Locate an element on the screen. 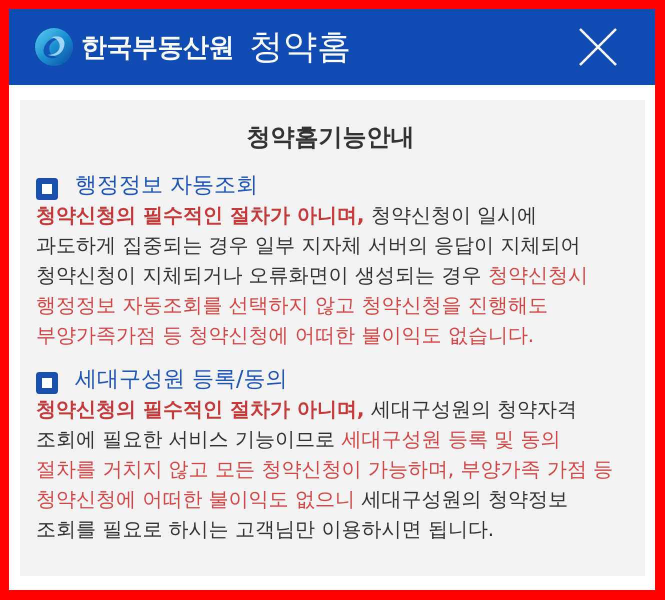  section-heading: 세대구성원 등록/동의 is located at coordinates (181, 380).